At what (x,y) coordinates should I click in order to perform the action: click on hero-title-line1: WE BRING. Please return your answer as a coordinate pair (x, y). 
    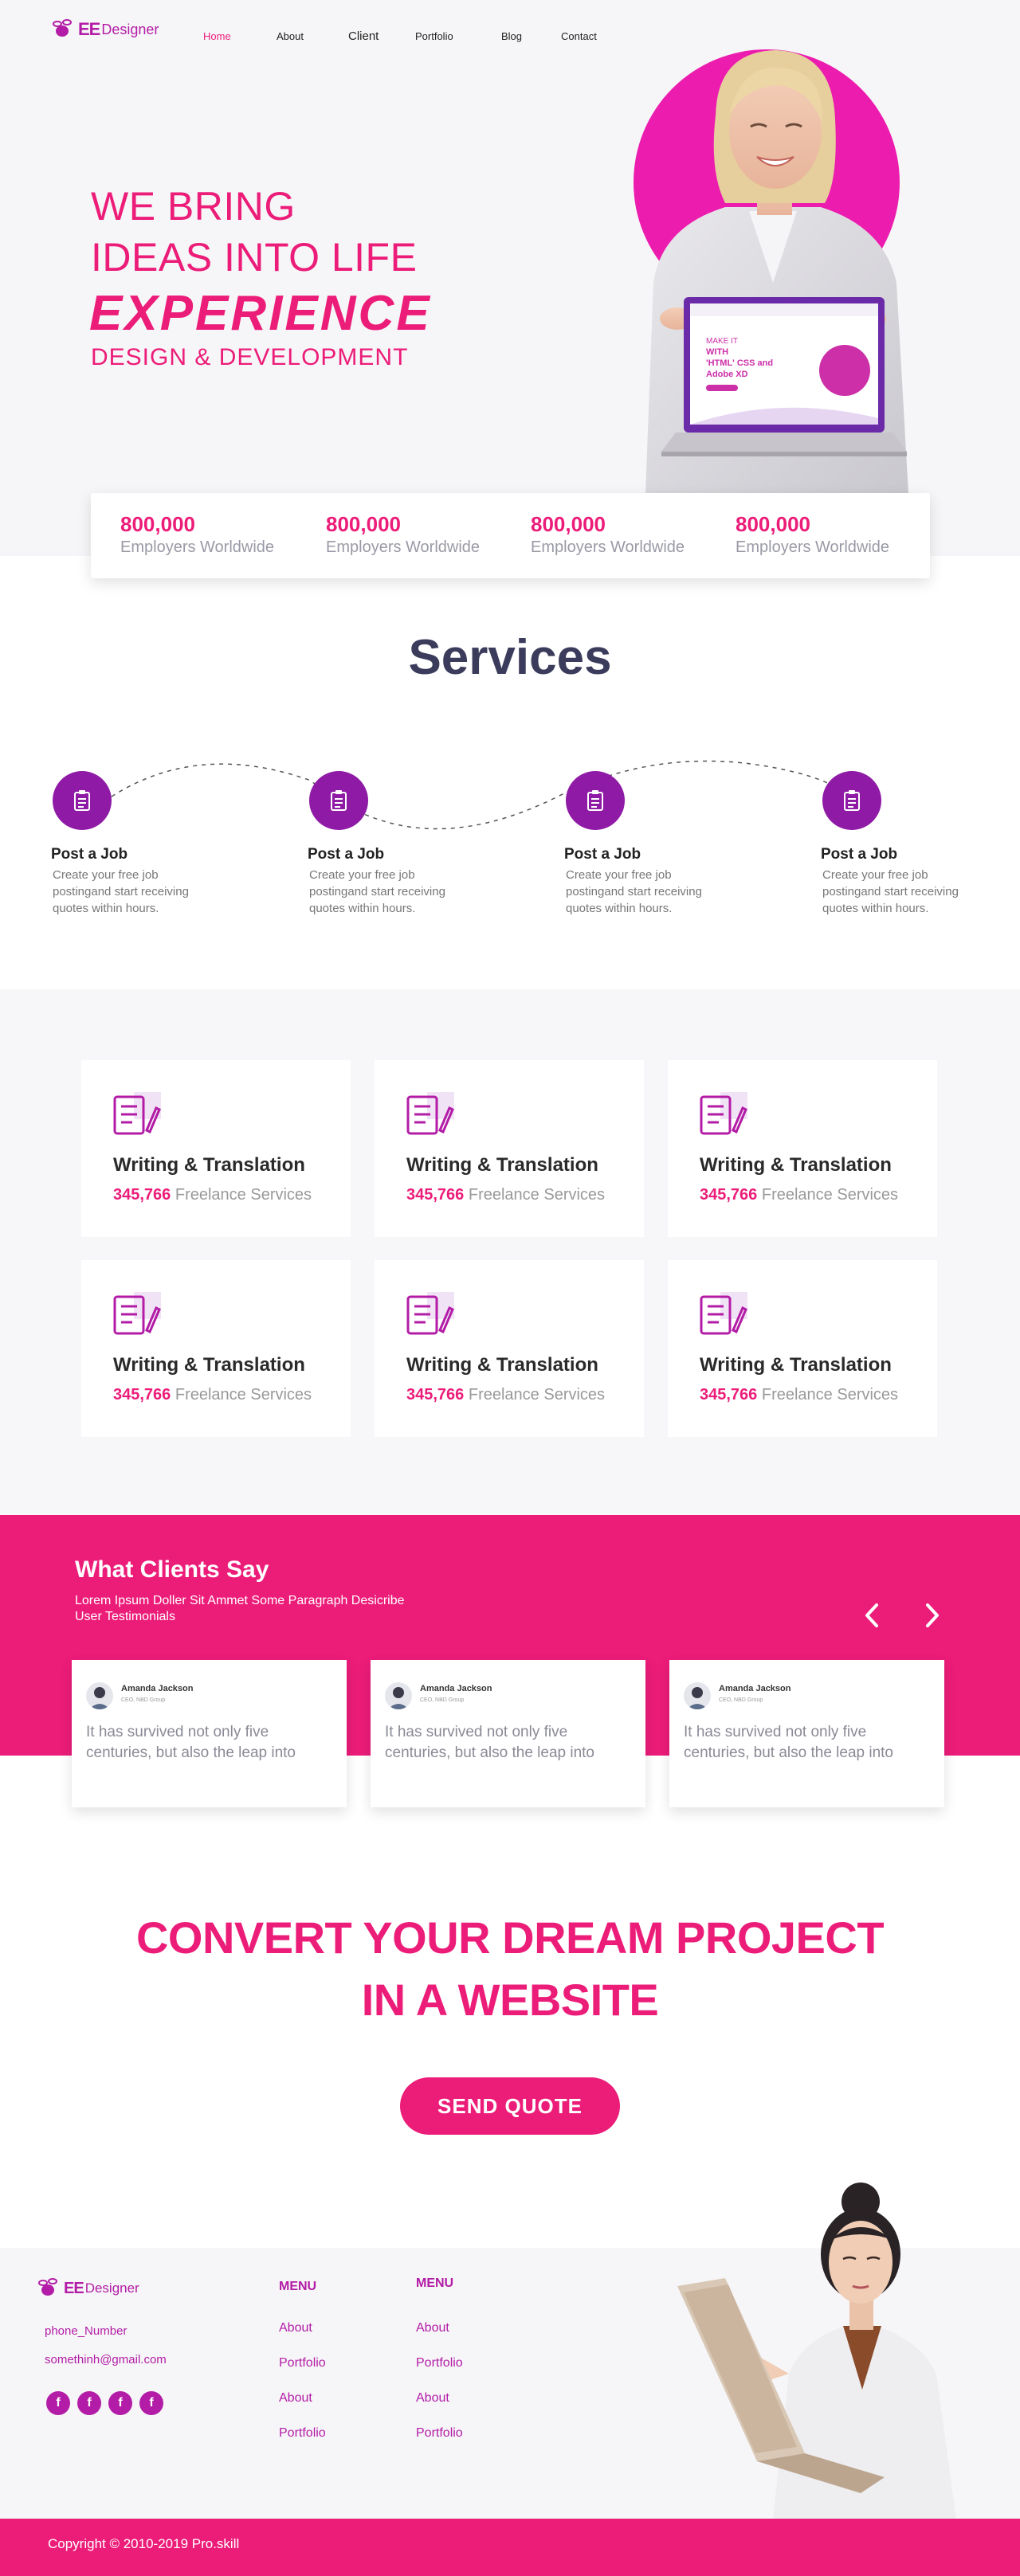
    Looking at the image, I should click on (193, 206).